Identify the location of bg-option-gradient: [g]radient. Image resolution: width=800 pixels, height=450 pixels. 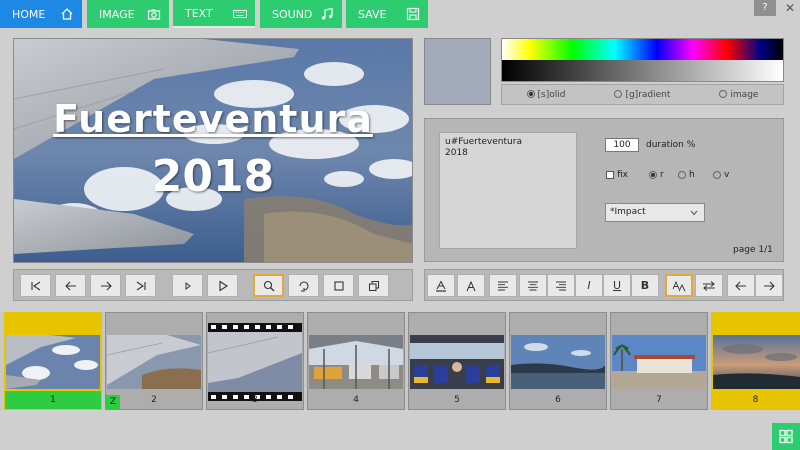
(642, 95).